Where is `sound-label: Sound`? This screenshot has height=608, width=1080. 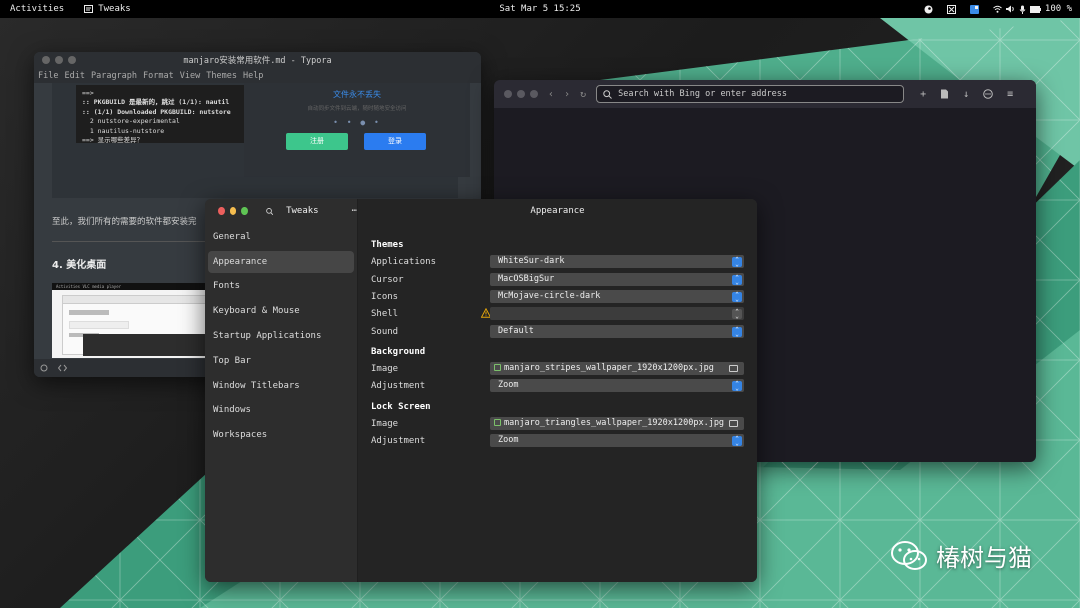
sound-label: Sound is located at coordinates (385, 331).